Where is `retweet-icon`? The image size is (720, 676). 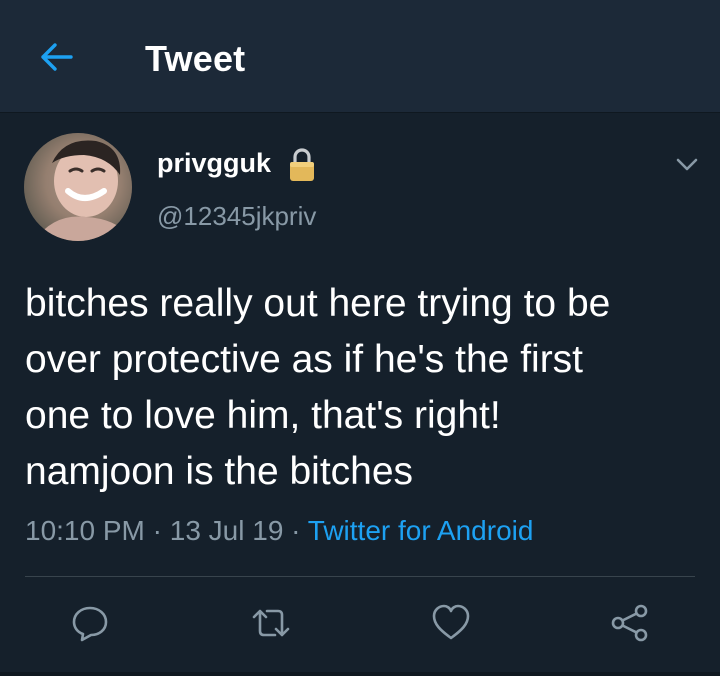 retweet-icon is located at coordinates (271, 623).